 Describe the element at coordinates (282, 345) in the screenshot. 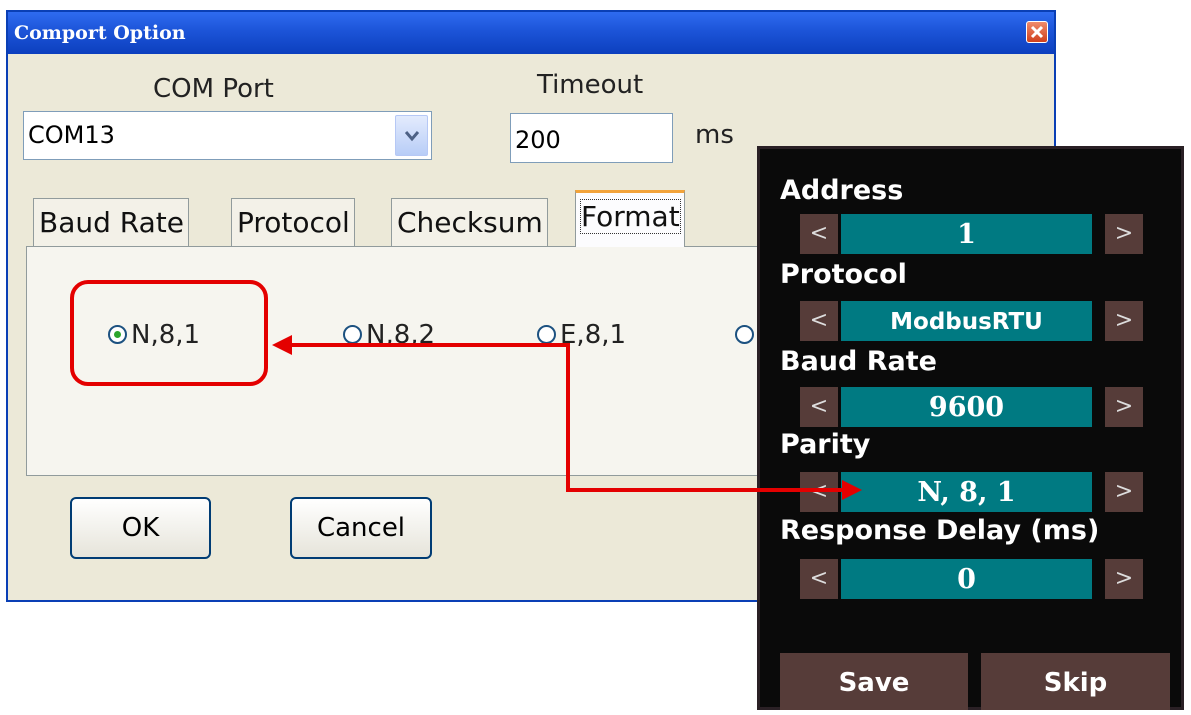

I see `arrowhead-left-icon` at that location.